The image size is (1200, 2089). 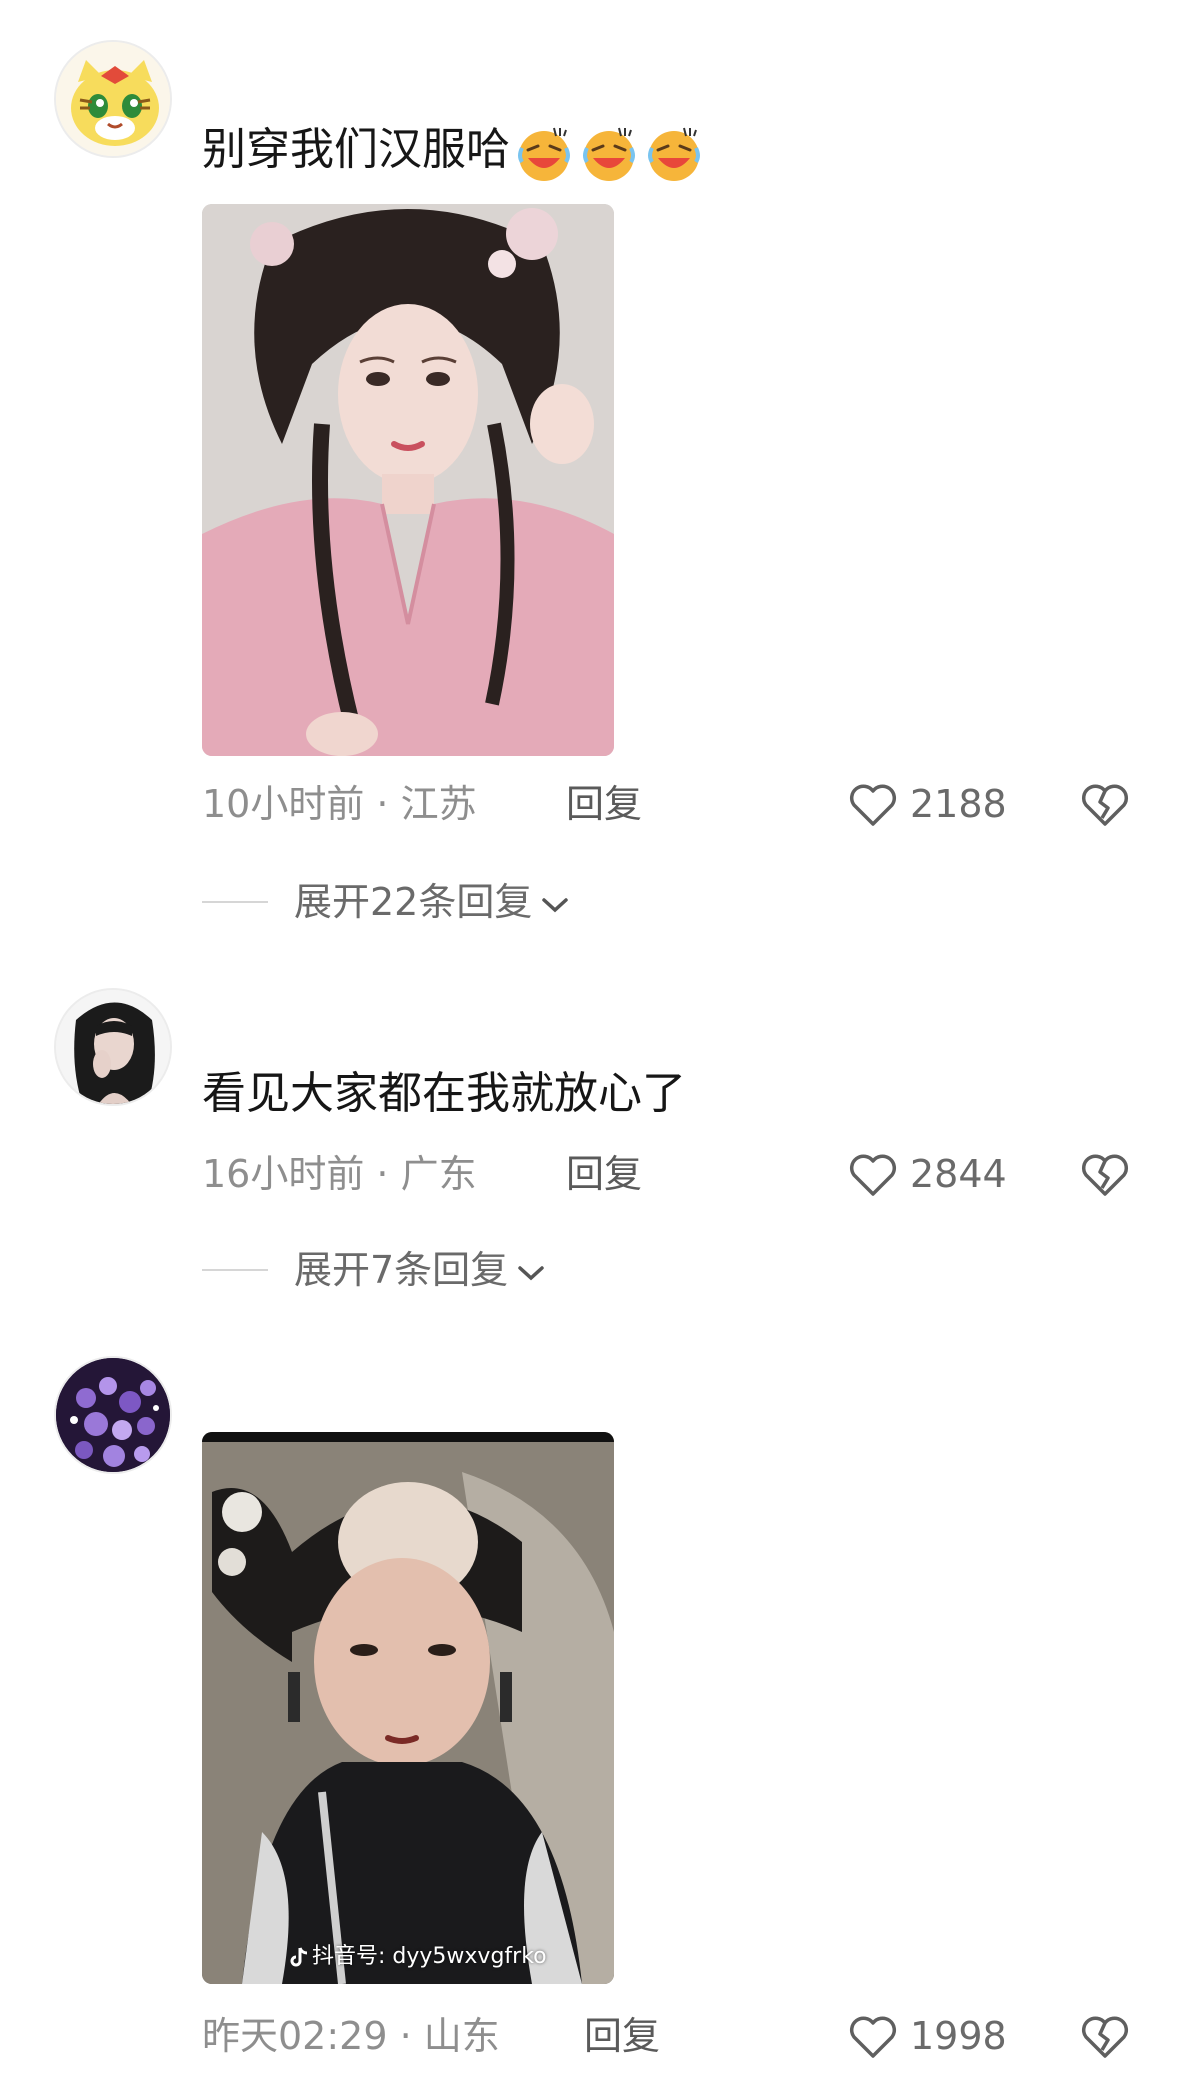 I want to click on emoji-group, so click(x=611, y=152).